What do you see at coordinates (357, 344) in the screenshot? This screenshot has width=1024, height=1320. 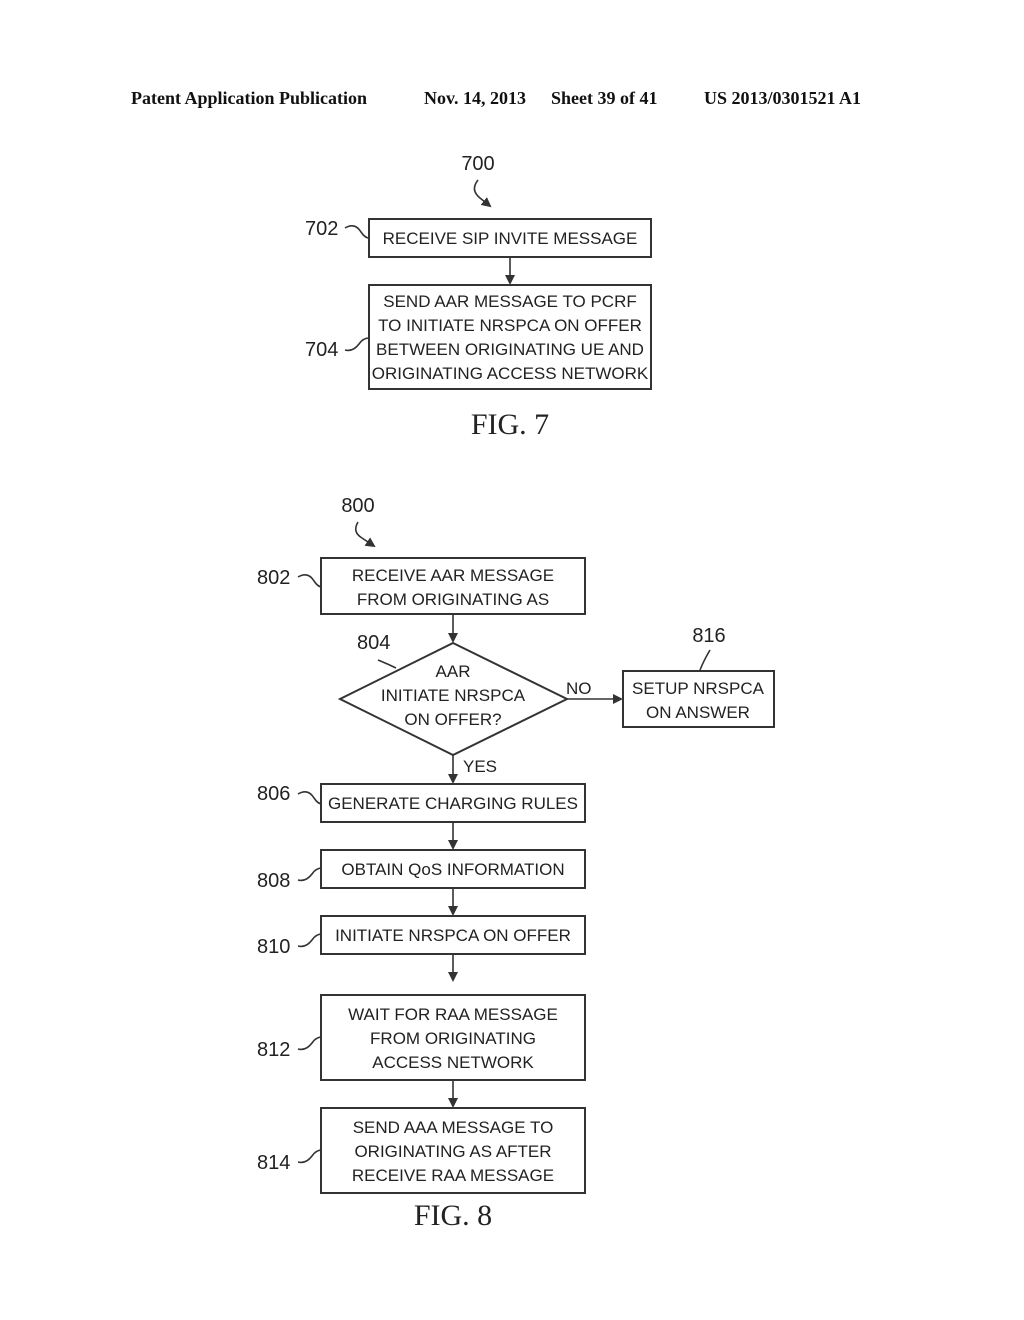 I see `step-704-leader` at bounding box center [357, 344].